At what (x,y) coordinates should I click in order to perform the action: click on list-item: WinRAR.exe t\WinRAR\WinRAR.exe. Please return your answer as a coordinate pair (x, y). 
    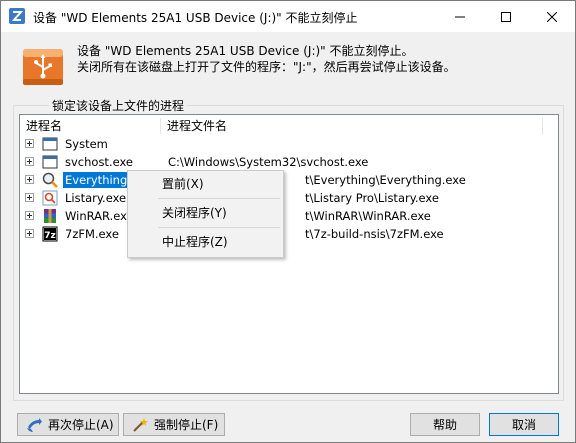
    Looking at the image, I should click on (289, 216).